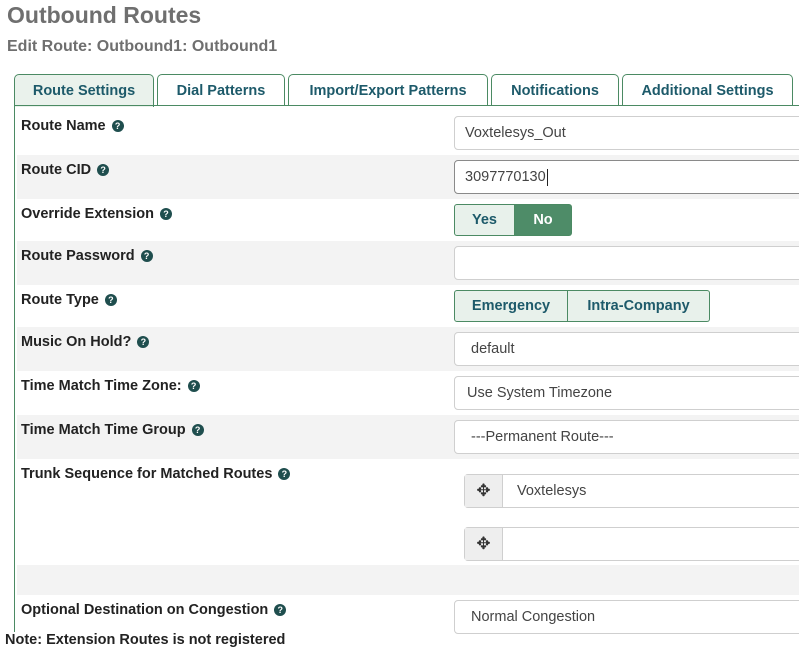 The image size is (799, 672). I want to click on time-zone-label-wrap: Time Match Time Zone: ?, so click(110, 386).